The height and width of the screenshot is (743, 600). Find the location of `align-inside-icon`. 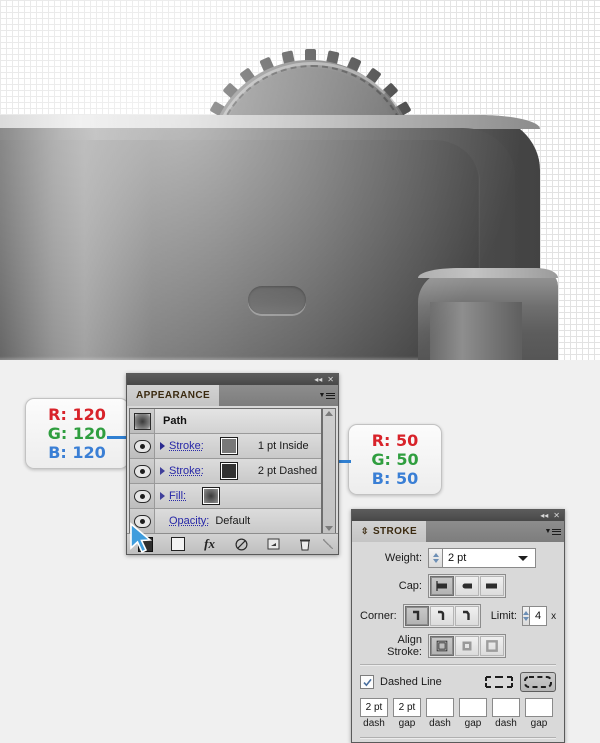

align-inside-icon is located at coordinates (467, 646).